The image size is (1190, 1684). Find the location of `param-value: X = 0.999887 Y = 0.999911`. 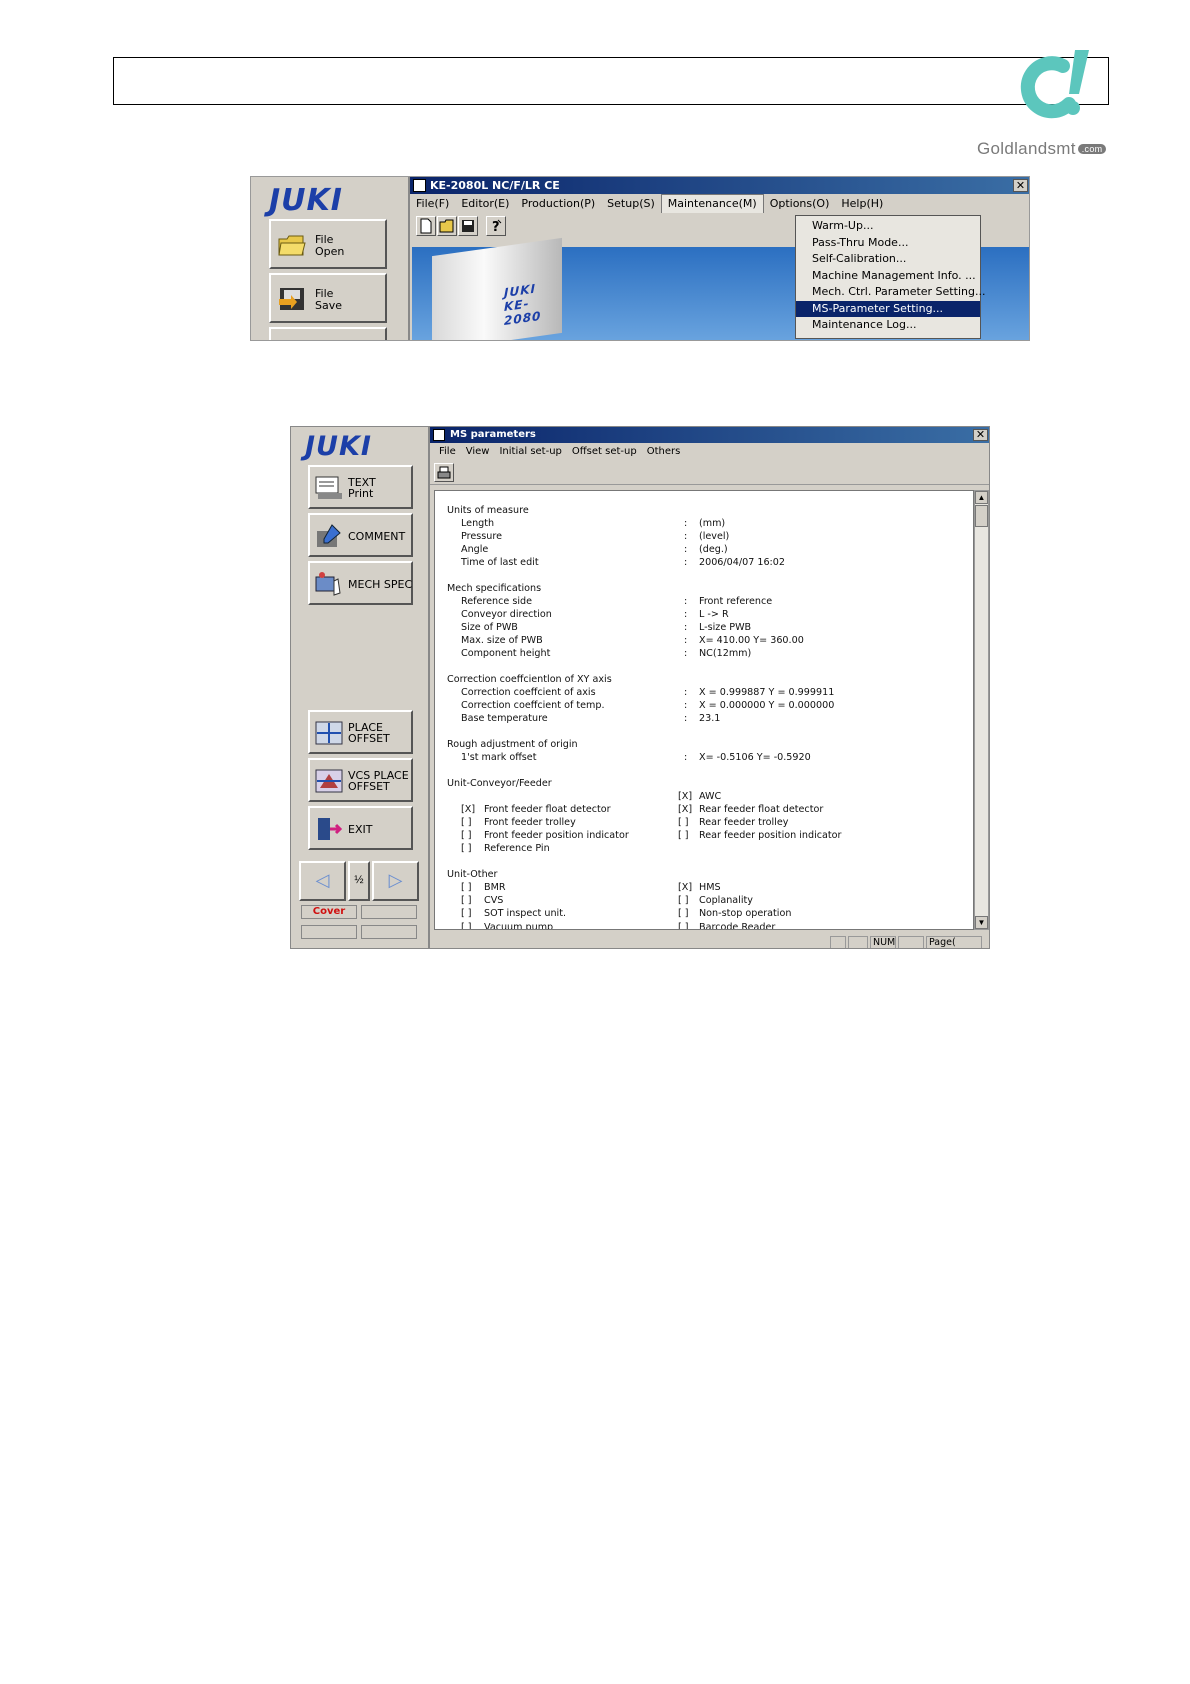

param-value: X = 0.999887 Y = 0.999911 is located at coordinates (767, 692).